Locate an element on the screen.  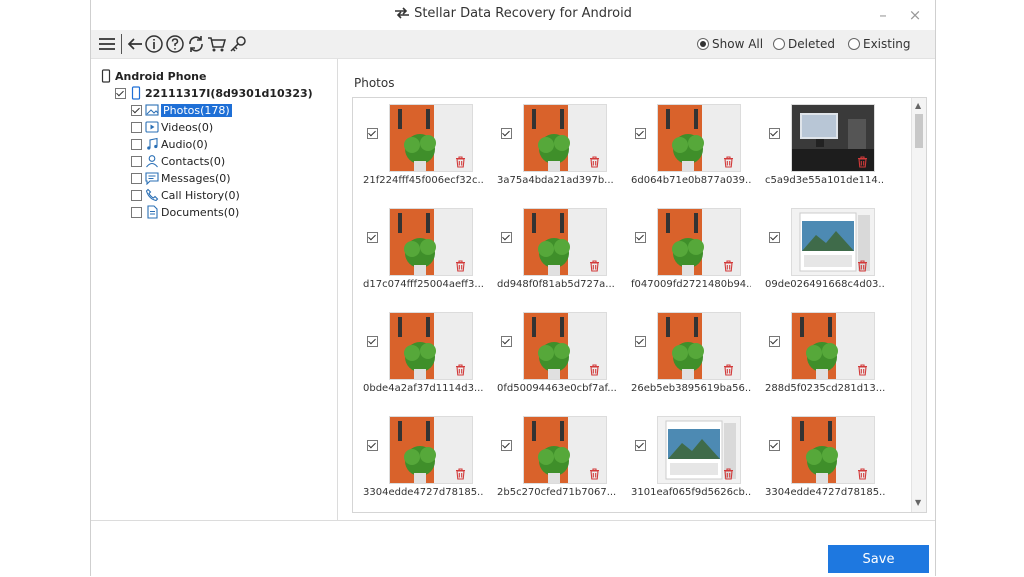
save-button: Save is located at coordinates (878, 559).